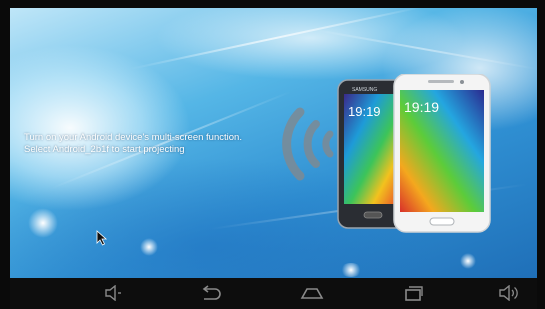 This screenshot has width=545, height=309. I want to click on recent-apps-icon, so click(414, 293).